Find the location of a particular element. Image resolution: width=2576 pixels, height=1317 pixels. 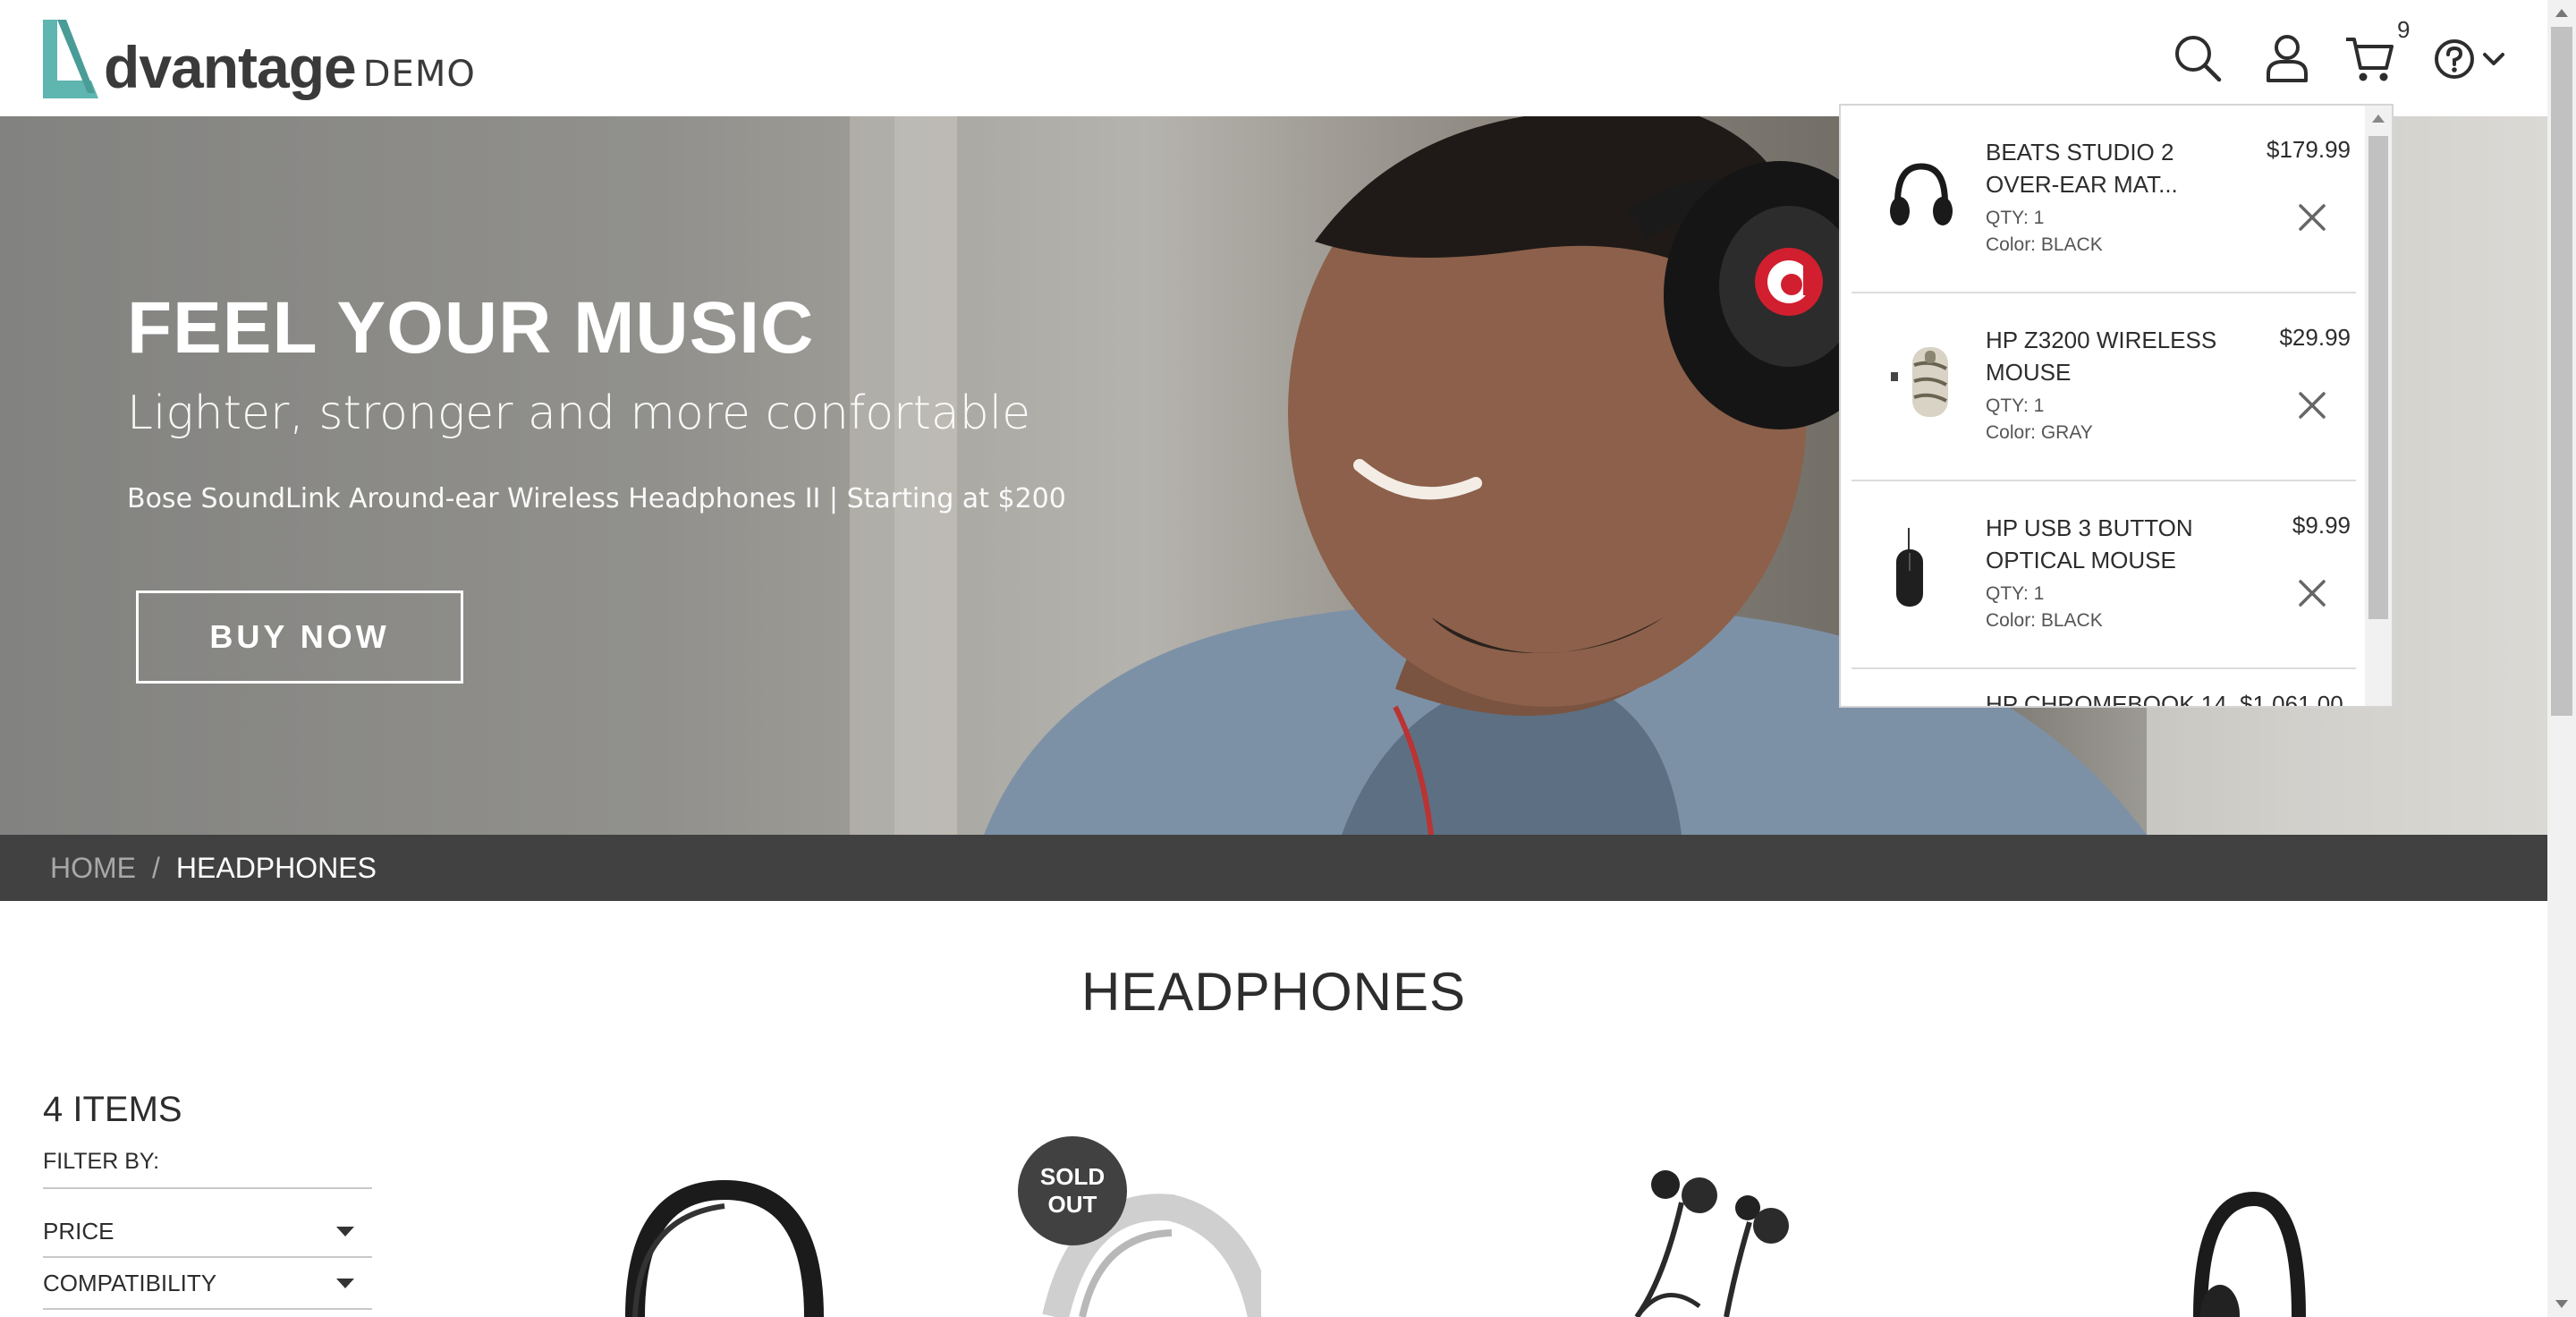

cart-item-name: HP Z3200 WIRELESS MOUSE is located at coordinates (2112, 356).